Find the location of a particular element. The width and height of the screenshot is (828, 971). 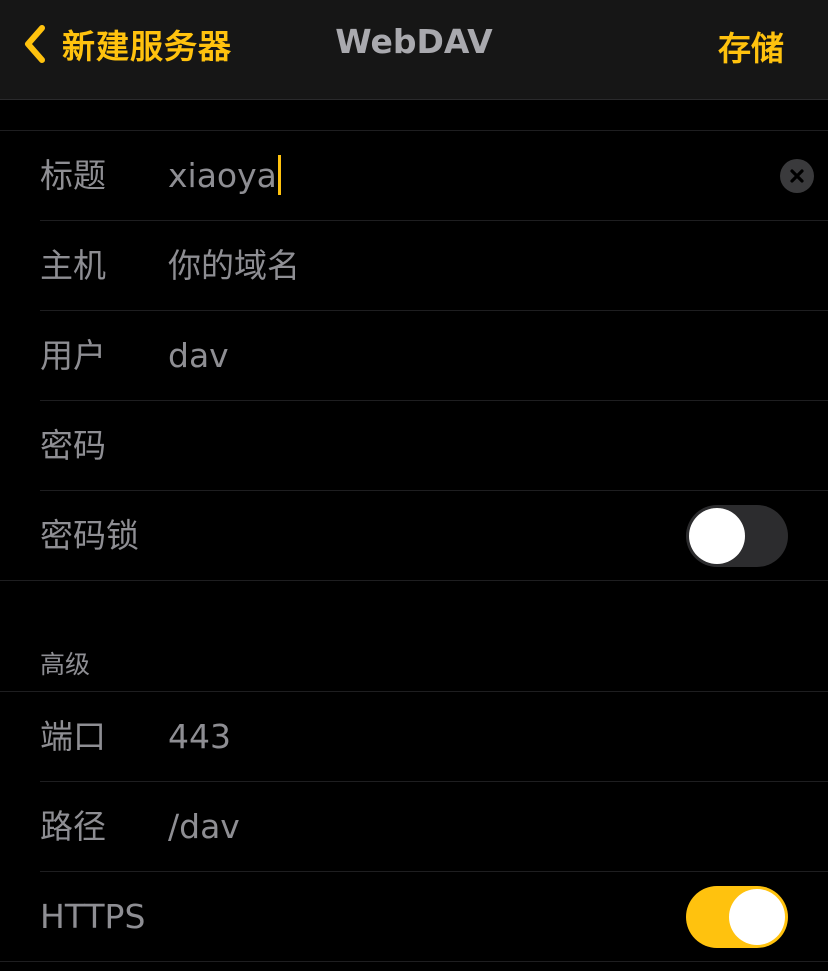

navigation-bar: 新建服务器 WebDAV 存储 is located at coordinates (414, 50).